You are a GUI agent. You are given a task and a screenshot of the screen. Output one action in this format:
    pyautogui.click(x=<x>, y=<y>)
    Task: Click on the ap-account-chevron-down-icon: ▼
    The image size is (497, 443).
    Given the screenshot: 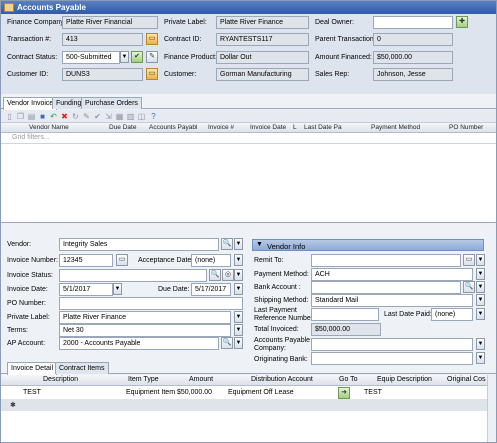 What is the action you would take?
    pyautogui.click(x=238, y=343)
    